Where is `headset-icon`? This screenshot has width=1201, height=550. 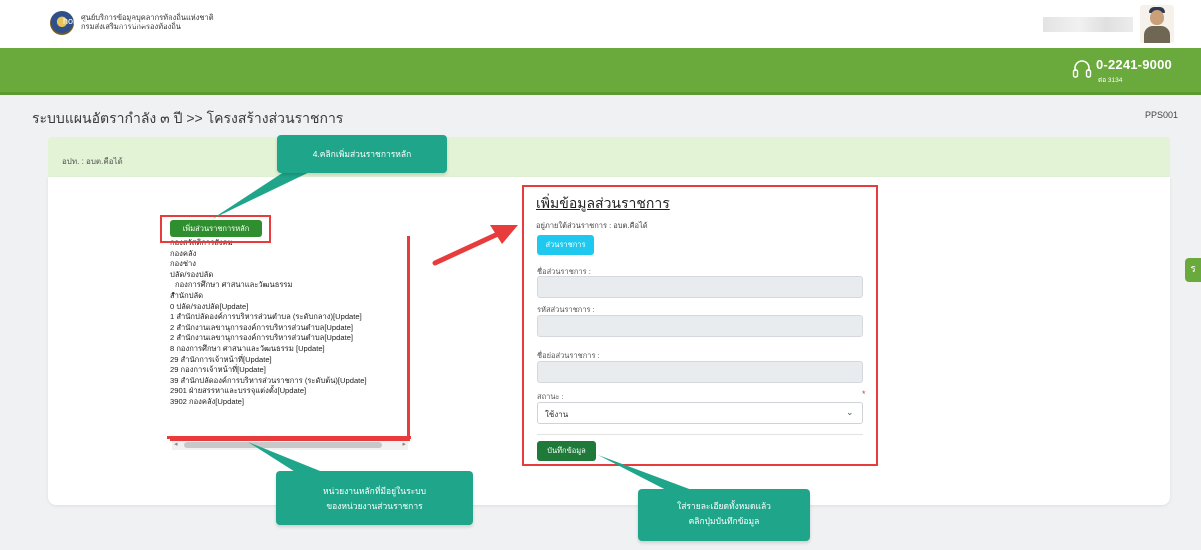
headset-icon is located at coordinates (1082, 69).